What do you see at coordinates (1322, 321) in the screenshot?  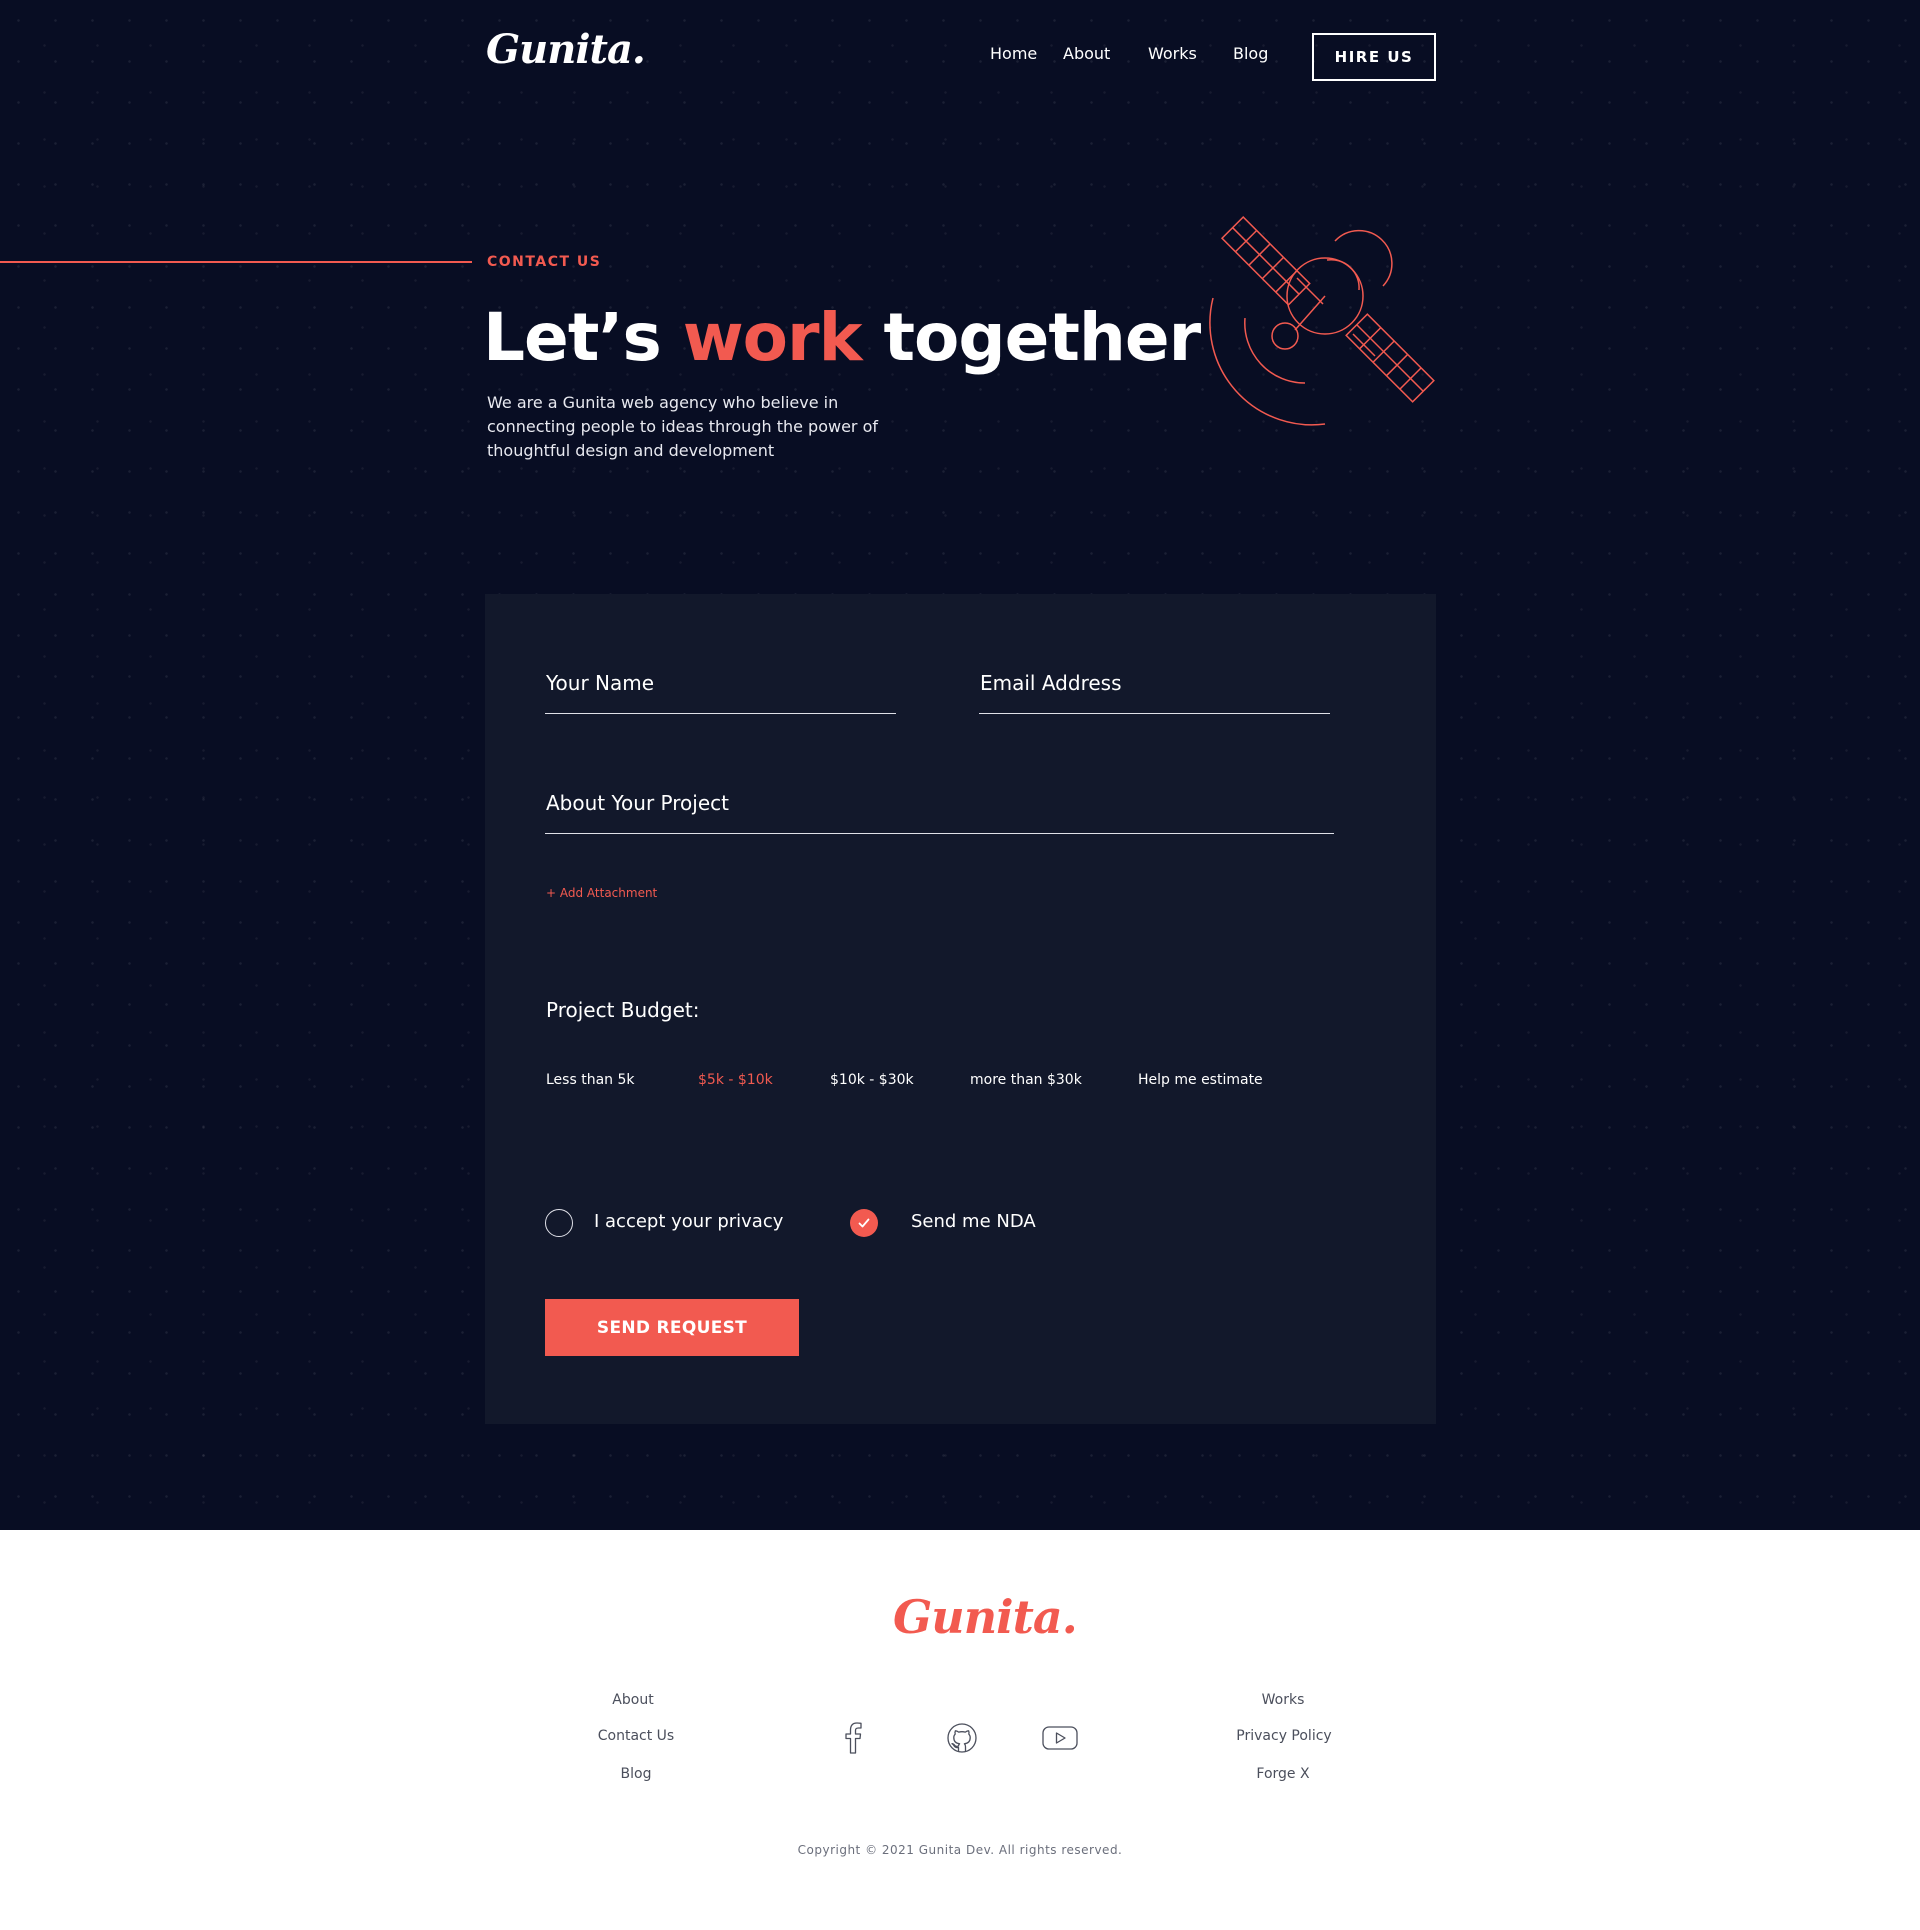 I see `satellite-icon` at bounding box center [1322, 321].